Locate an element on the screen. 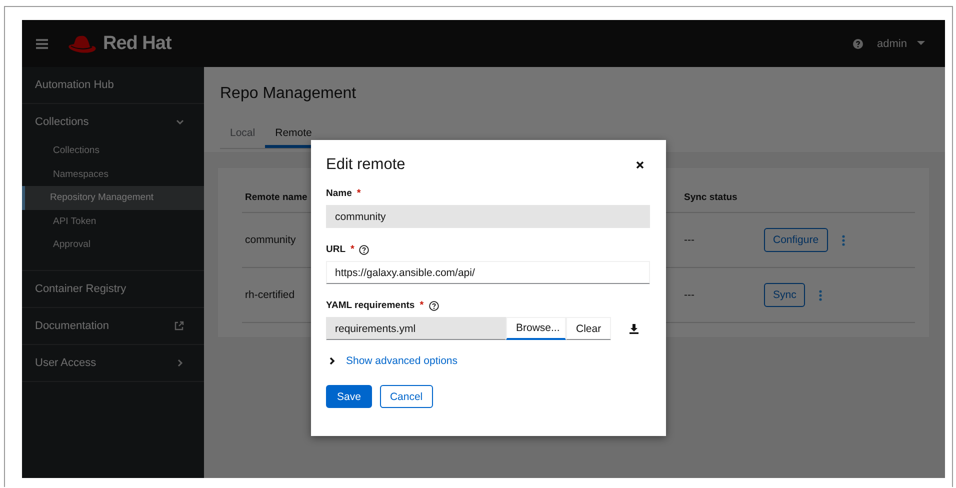 Image resolution: width=956 pixels, height=488 pixels. nav-item: Documentation is located at coordinates (113, 325).